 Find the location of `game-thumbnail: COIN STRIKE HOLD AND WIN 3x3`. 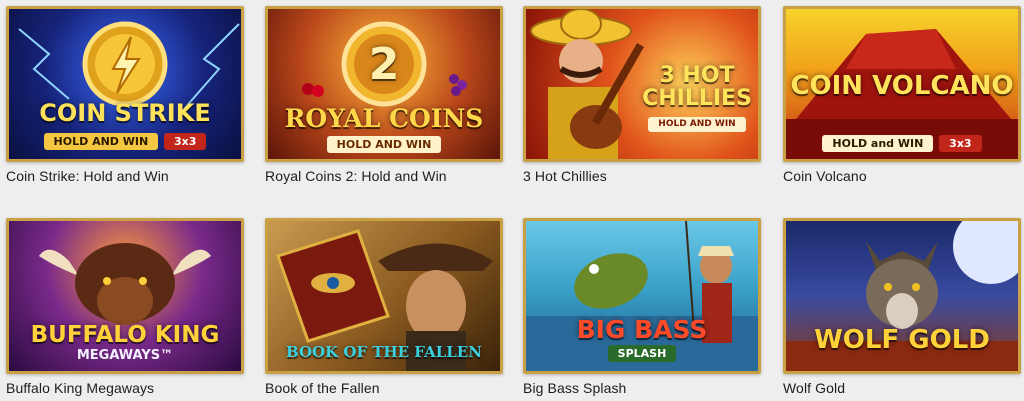

game-thumbnail: COIN STRIKE HOLD AND WIN 3x3 is located at coordinates (125, 84).